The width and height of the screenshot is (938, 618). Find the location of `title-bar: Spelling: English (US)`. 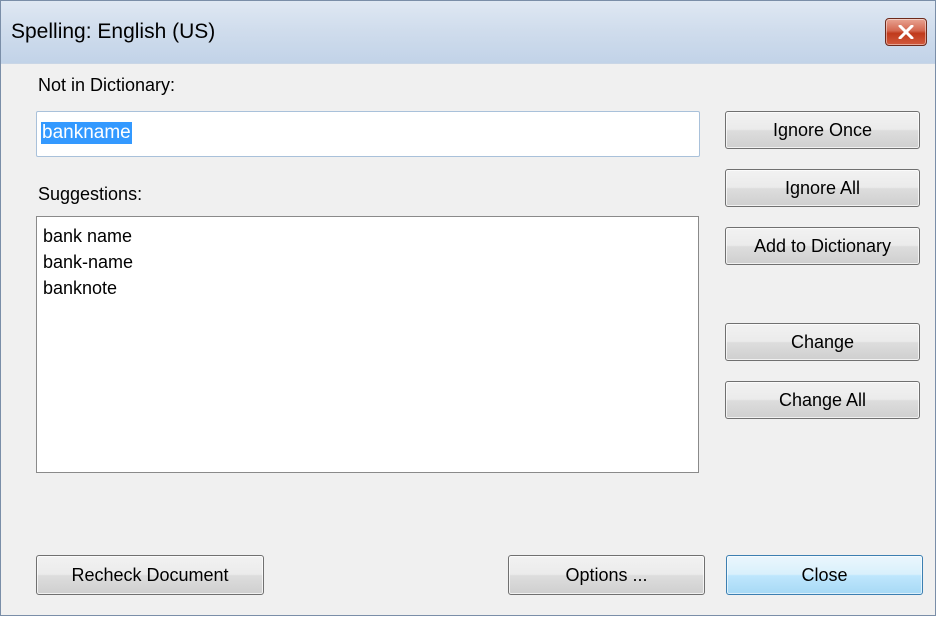

title-bar: Spelling: English (US) is located at coordinates (468, 32).